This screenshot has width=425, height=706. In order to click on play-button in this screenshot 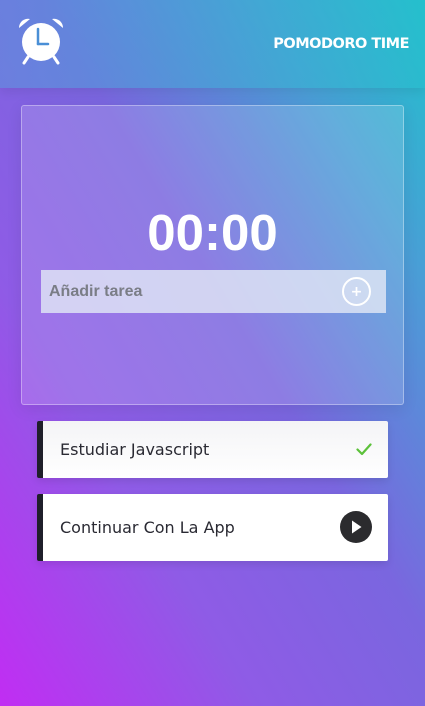, I will do `click(356, 527)`.